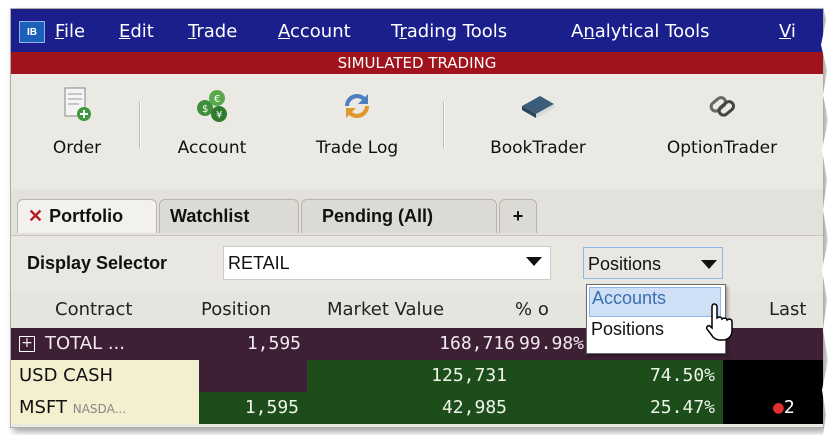  I want to click on msft-position: 1,595, so click(253, 408).